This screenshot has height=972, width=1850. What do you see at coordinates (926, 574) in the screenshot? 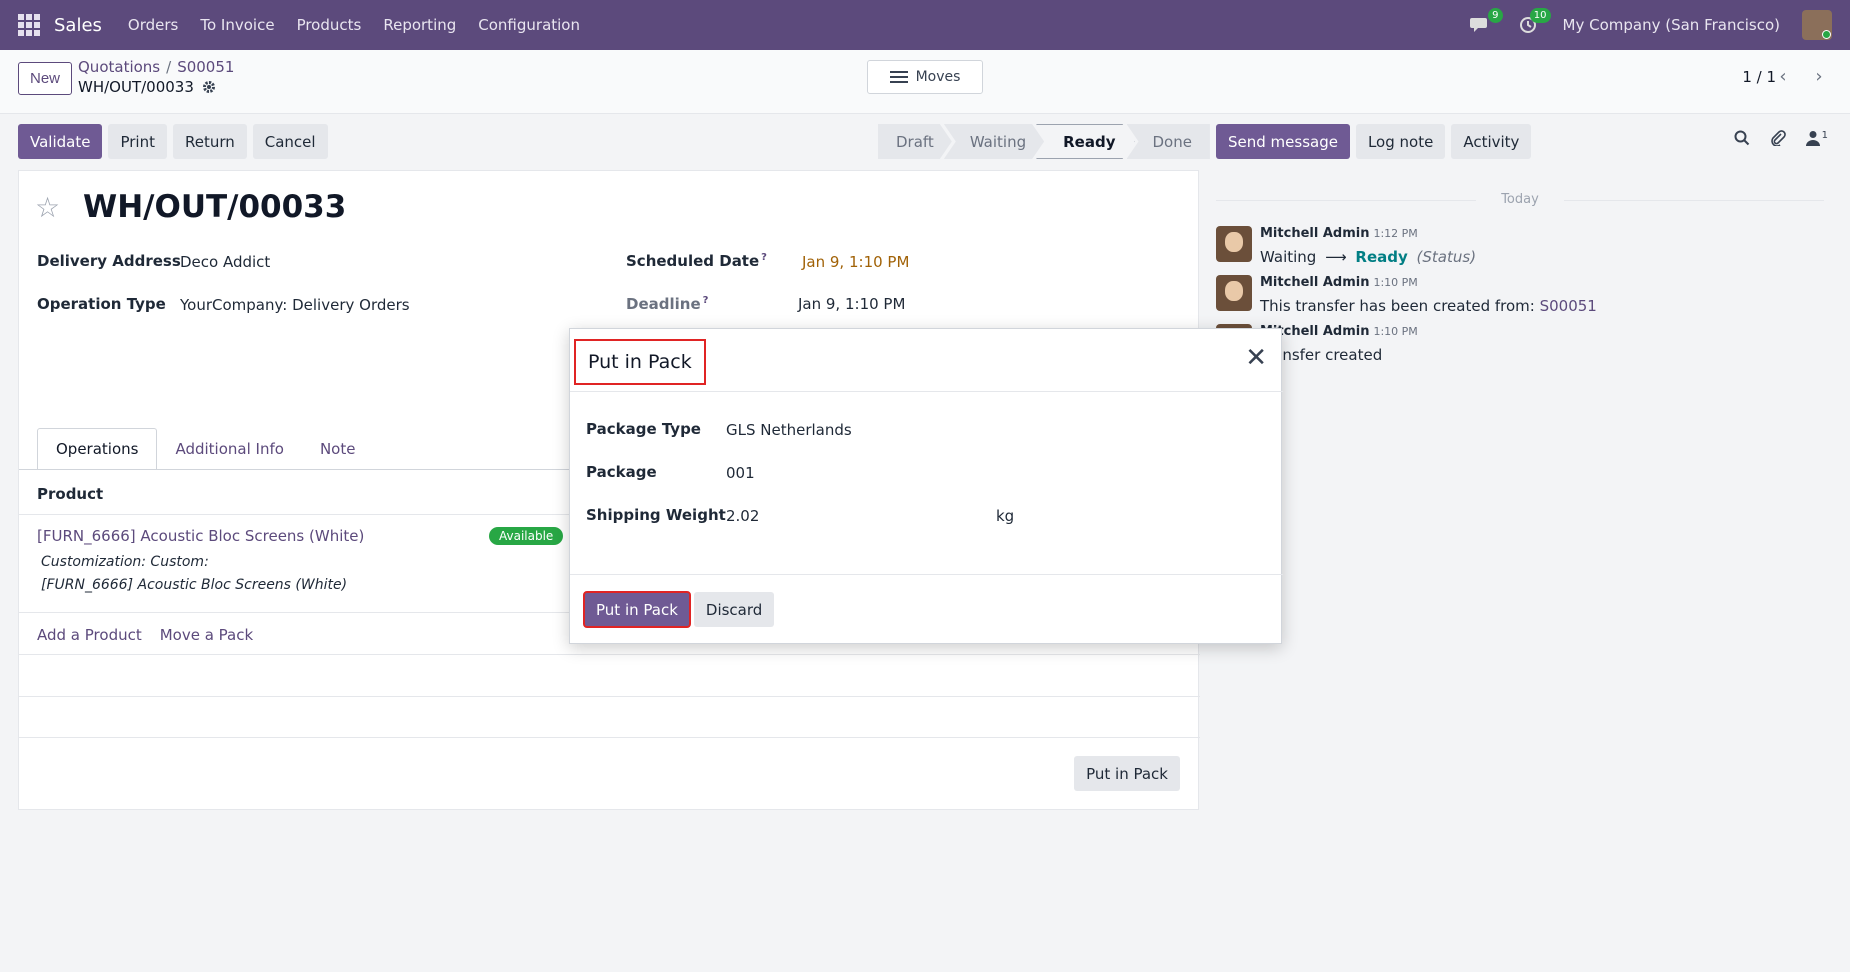
I see `dialog-footer-divider` at bounding box center [926, 574].